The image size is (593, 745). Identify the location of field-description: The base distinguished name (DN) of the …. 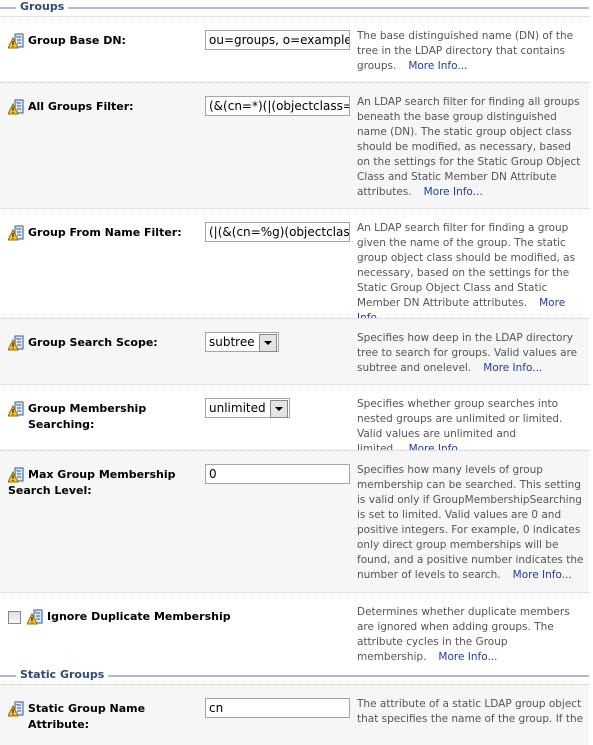
(465, 51).